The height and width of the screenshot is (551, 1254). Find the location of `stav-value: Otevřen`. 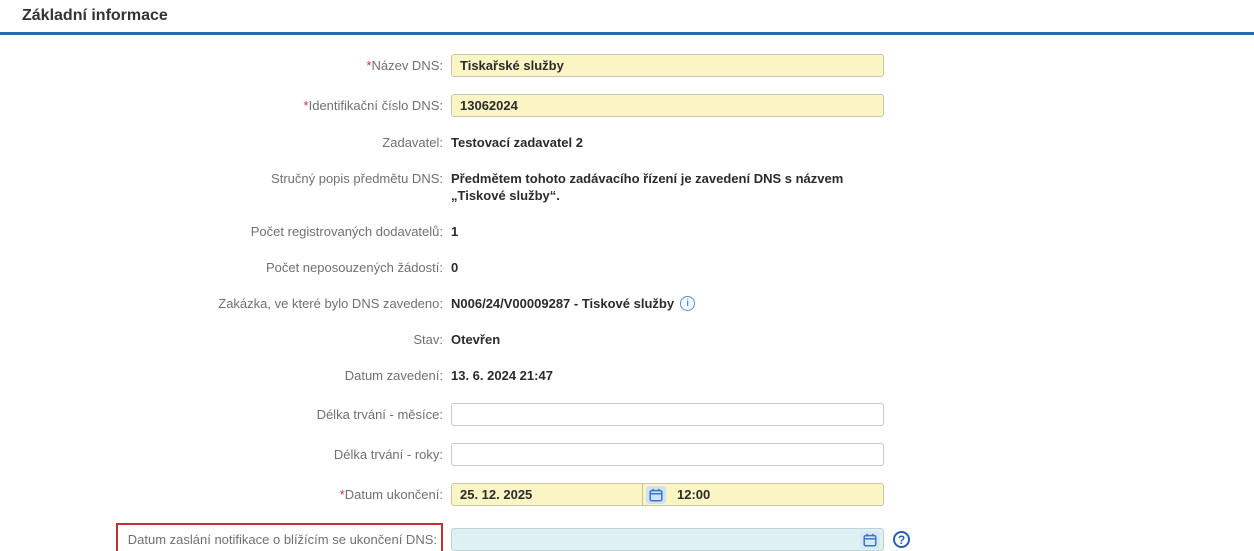

stav-value: Otevřen is located at coordinates (476, 339).